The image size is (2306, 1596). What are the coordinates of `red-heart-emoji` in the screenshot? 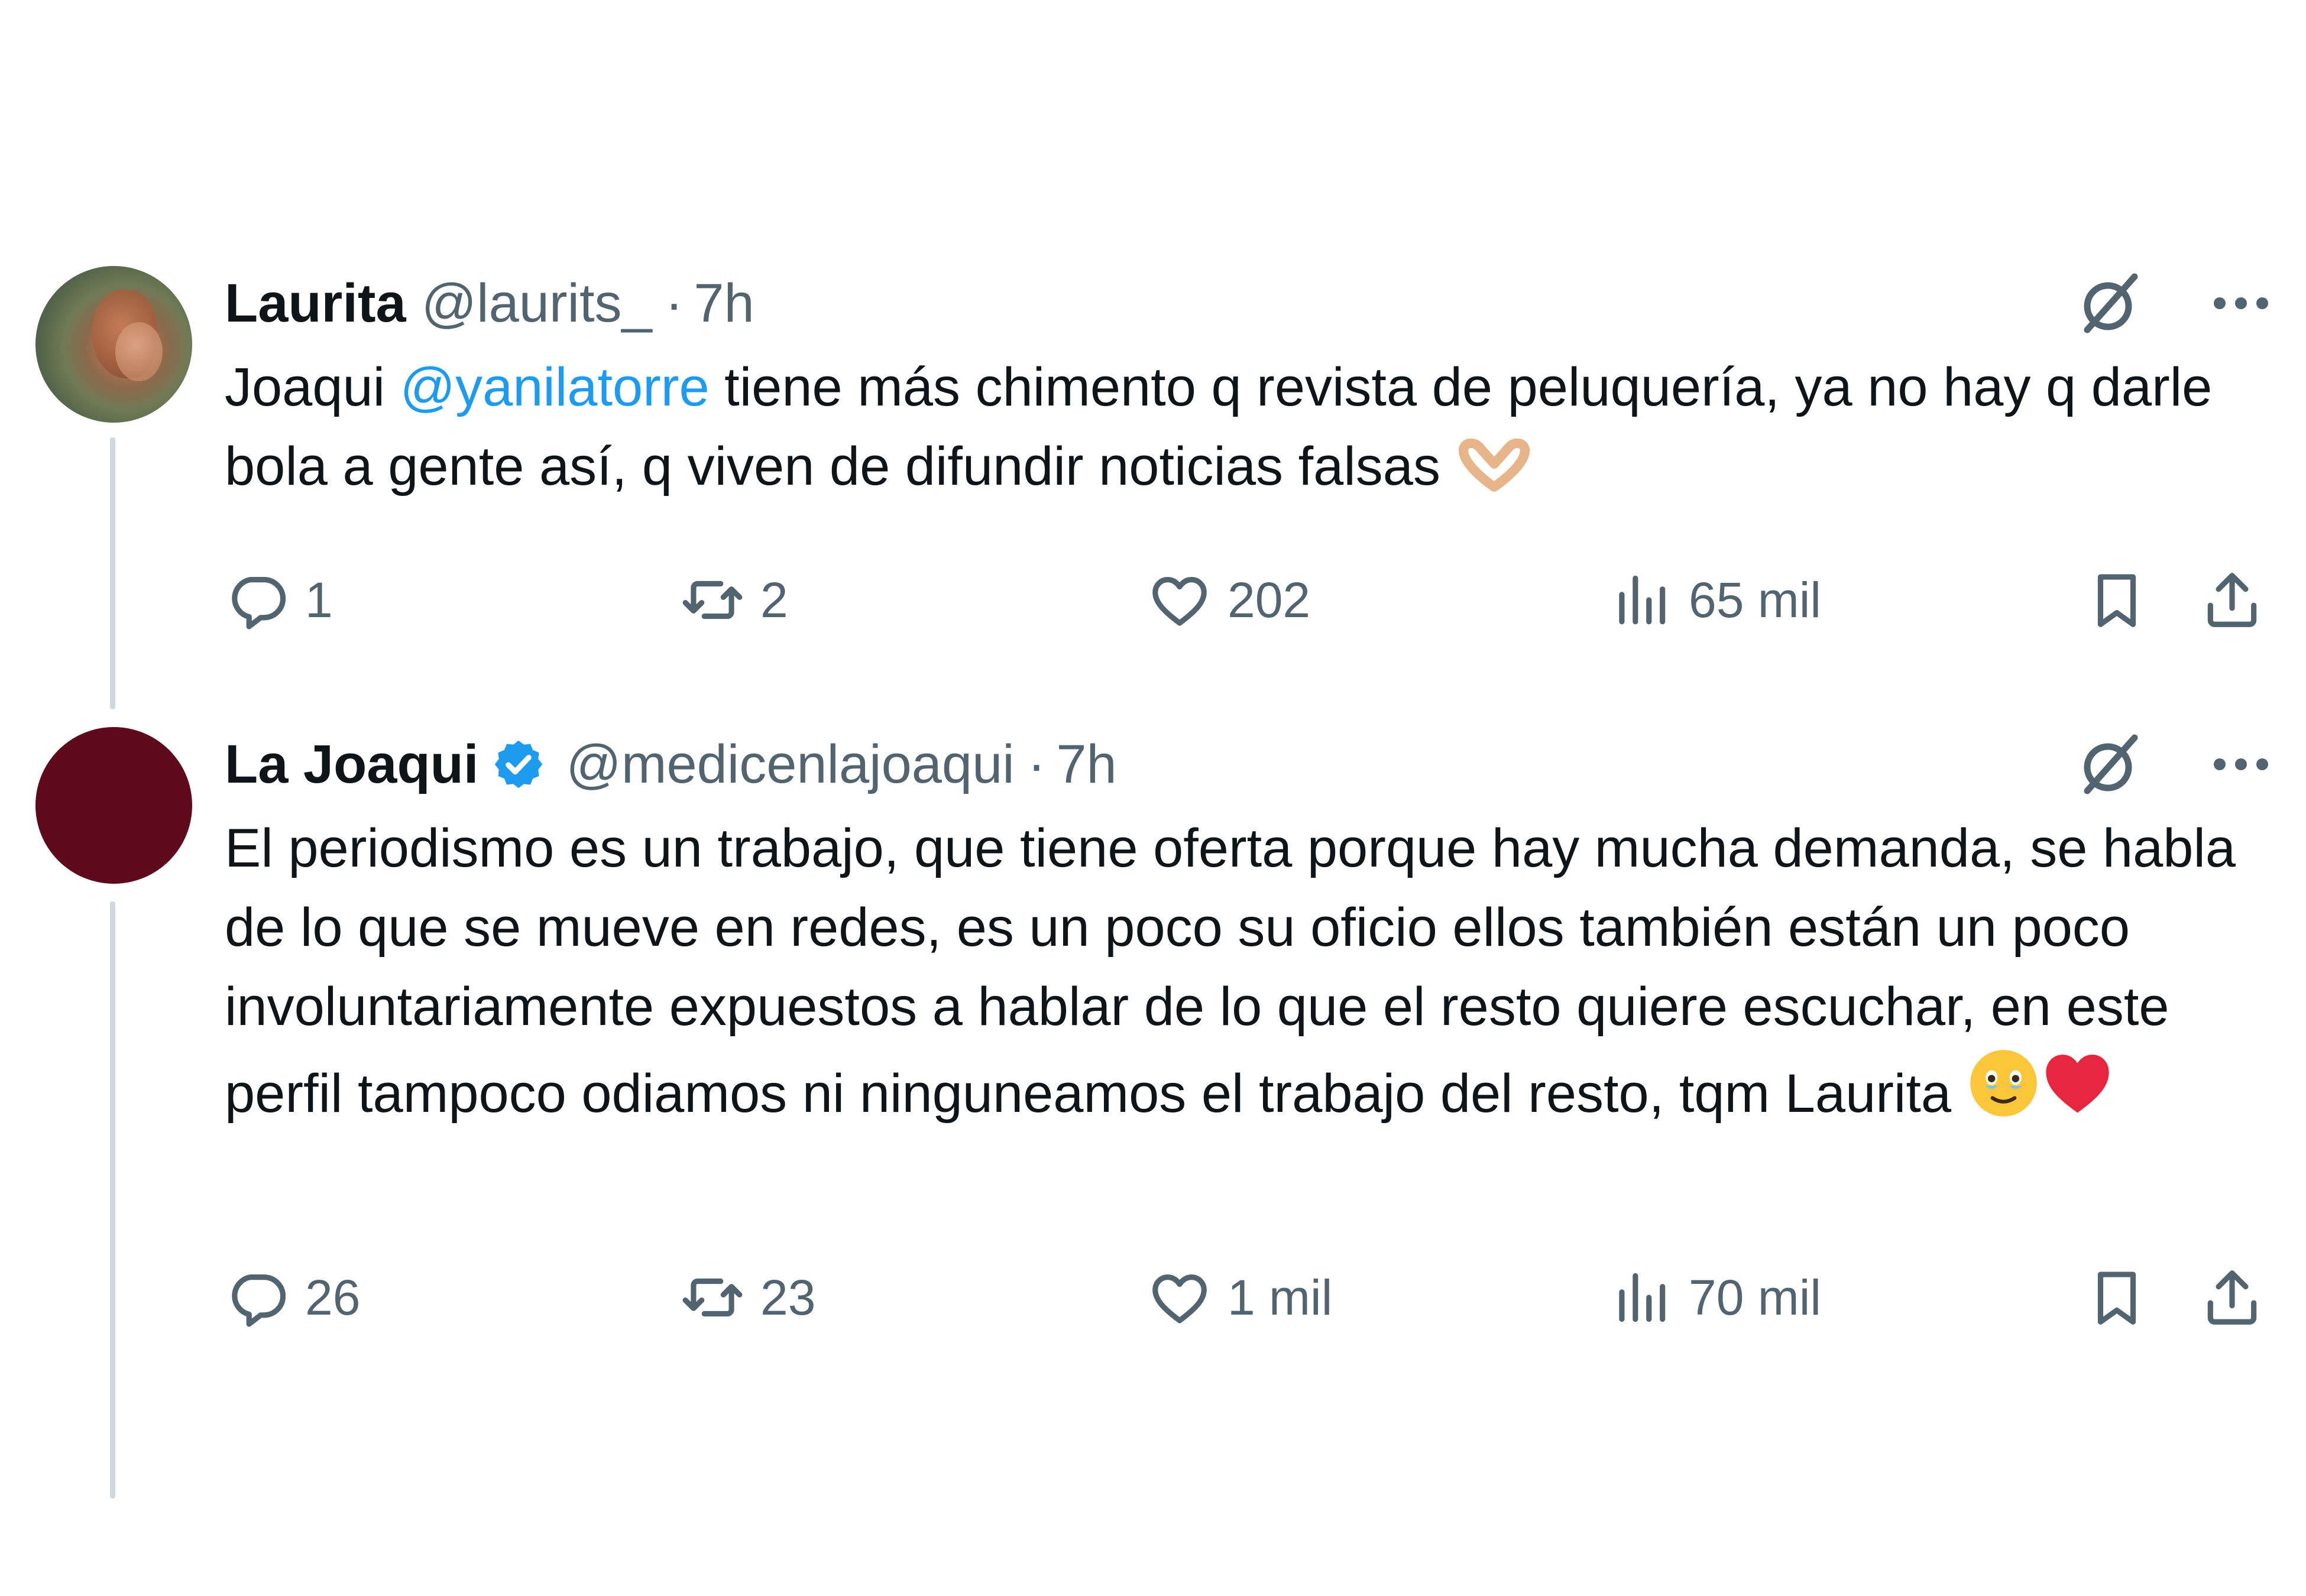 It's located at (2077, 1084).